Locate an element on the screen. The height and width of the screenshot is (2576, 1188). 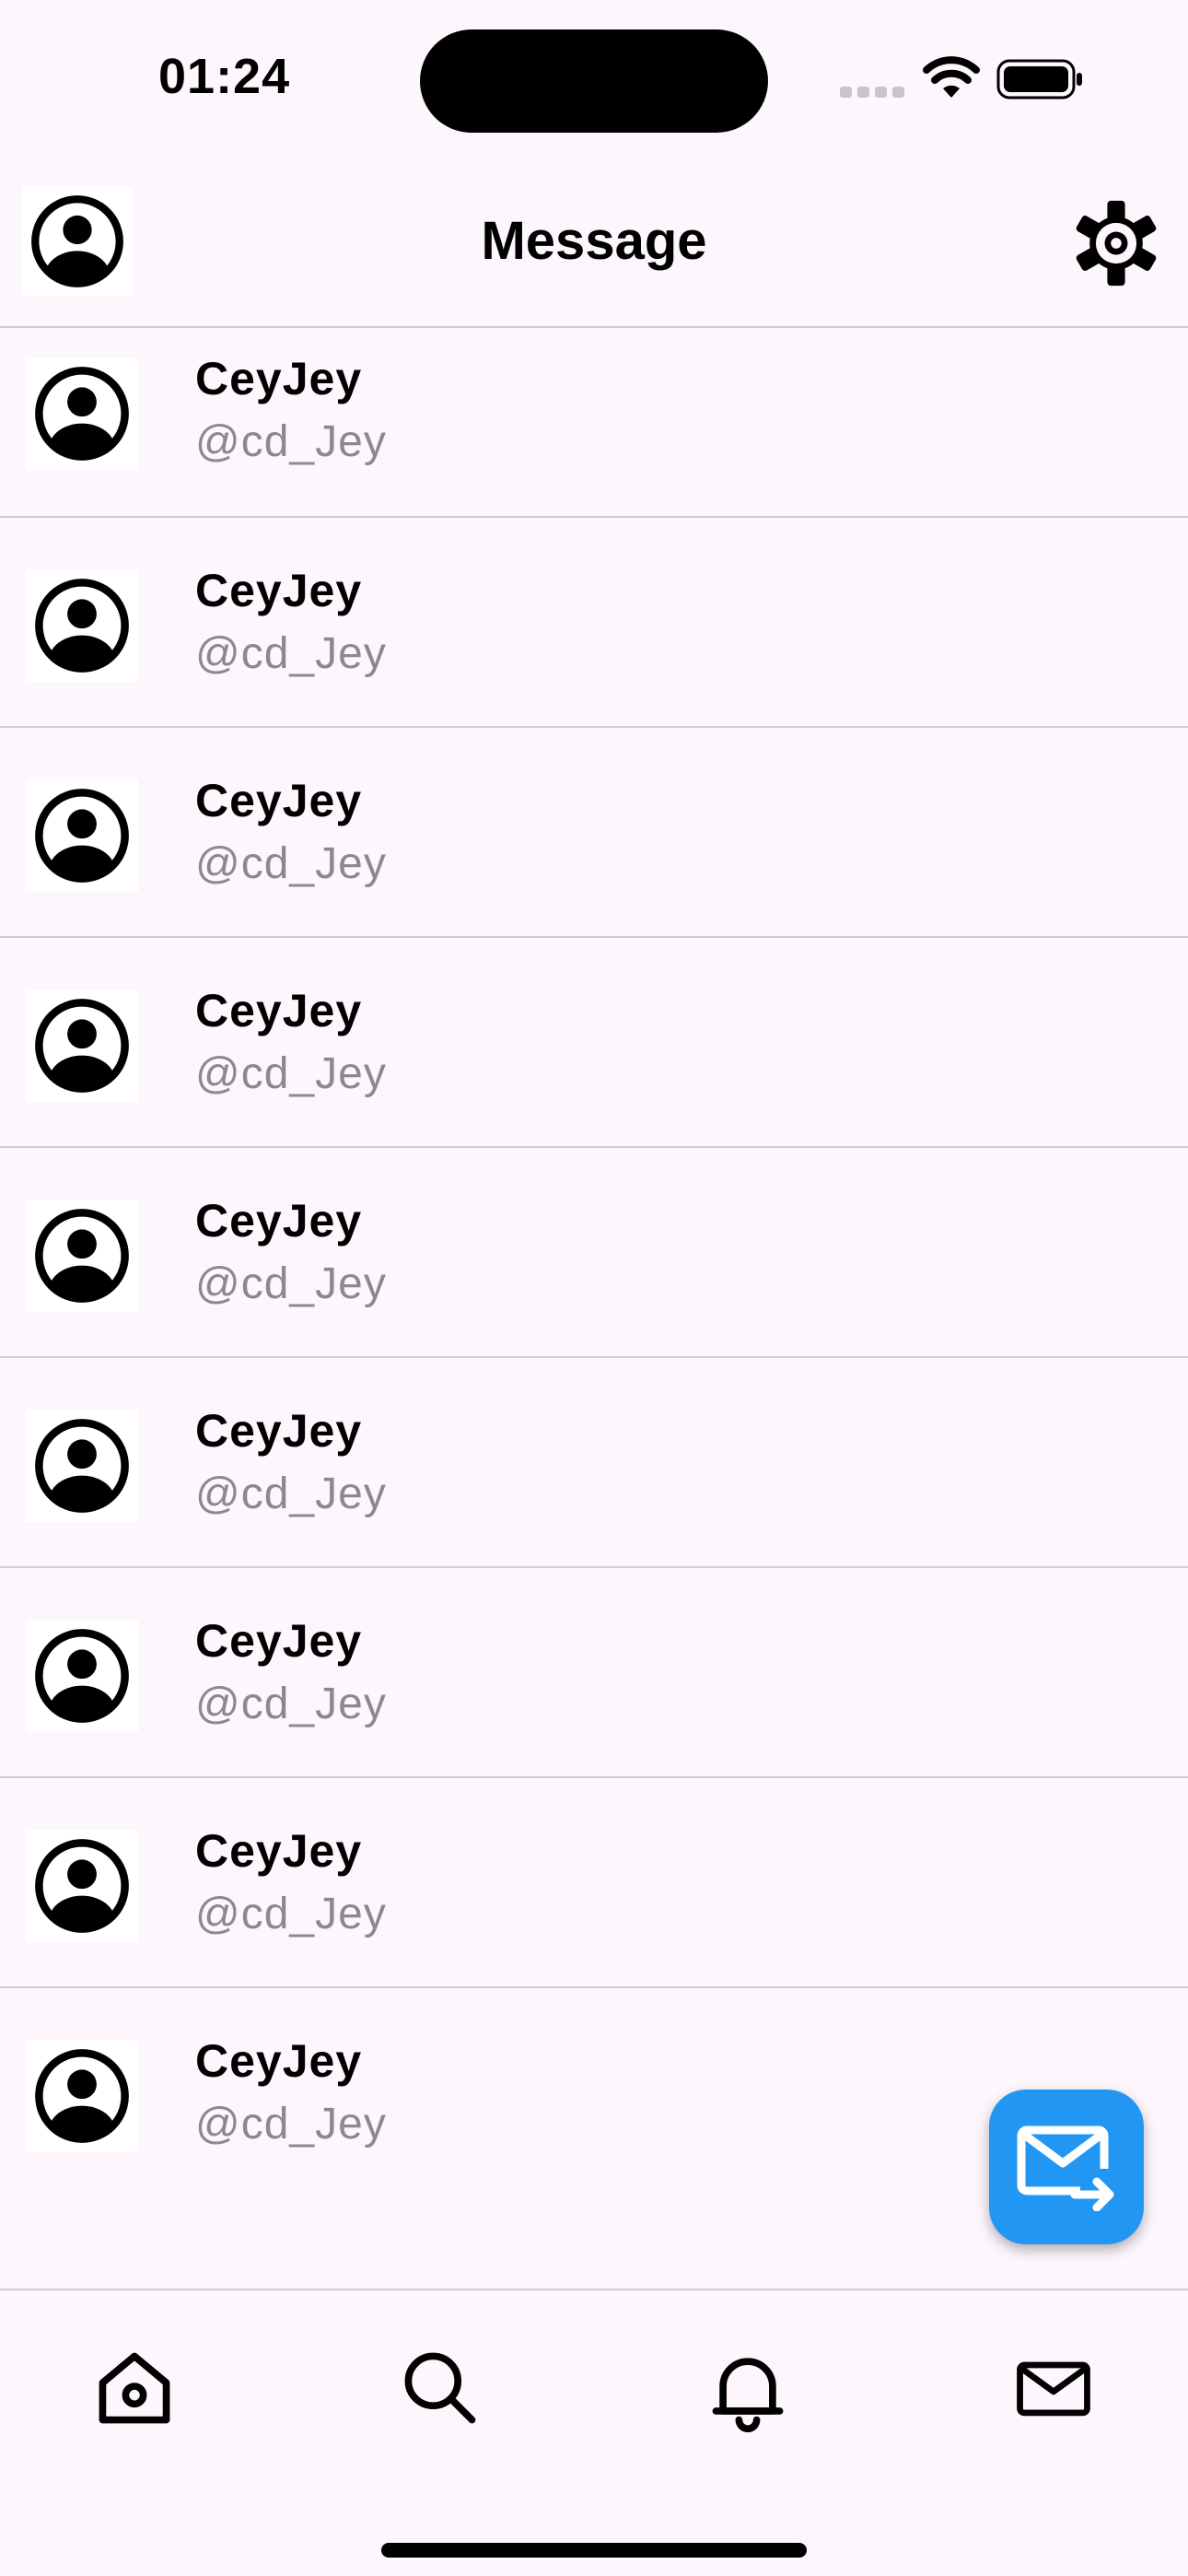
gear-icon is located at coordinates (1116, 244).